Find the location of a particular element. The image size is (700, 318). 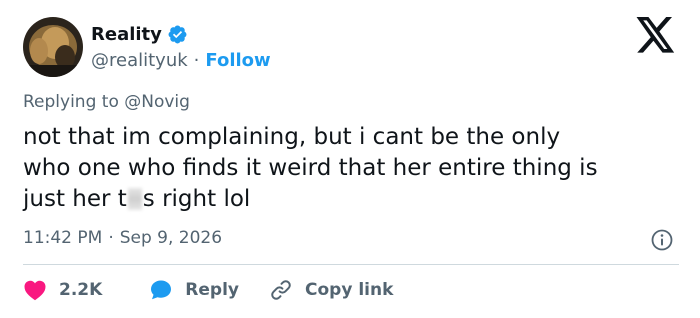

reply-label: Reply is located at coordinates (212, 290).